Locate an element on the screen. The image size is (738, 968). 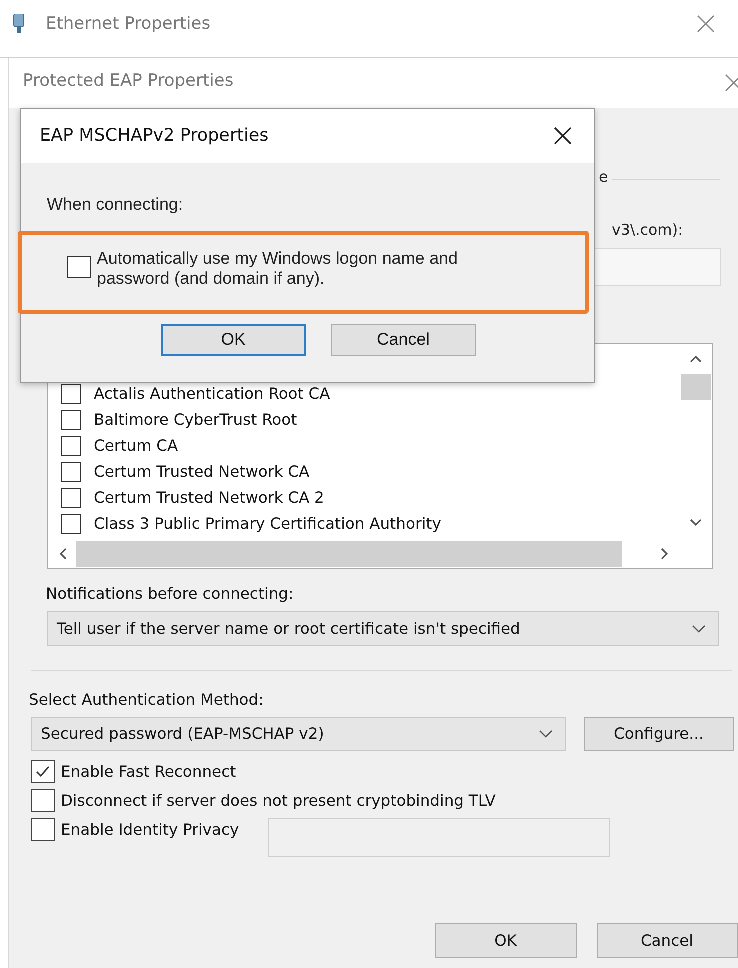
certificate-name: Baltimore CyberTrust Root is located at coordinates (196, 420).